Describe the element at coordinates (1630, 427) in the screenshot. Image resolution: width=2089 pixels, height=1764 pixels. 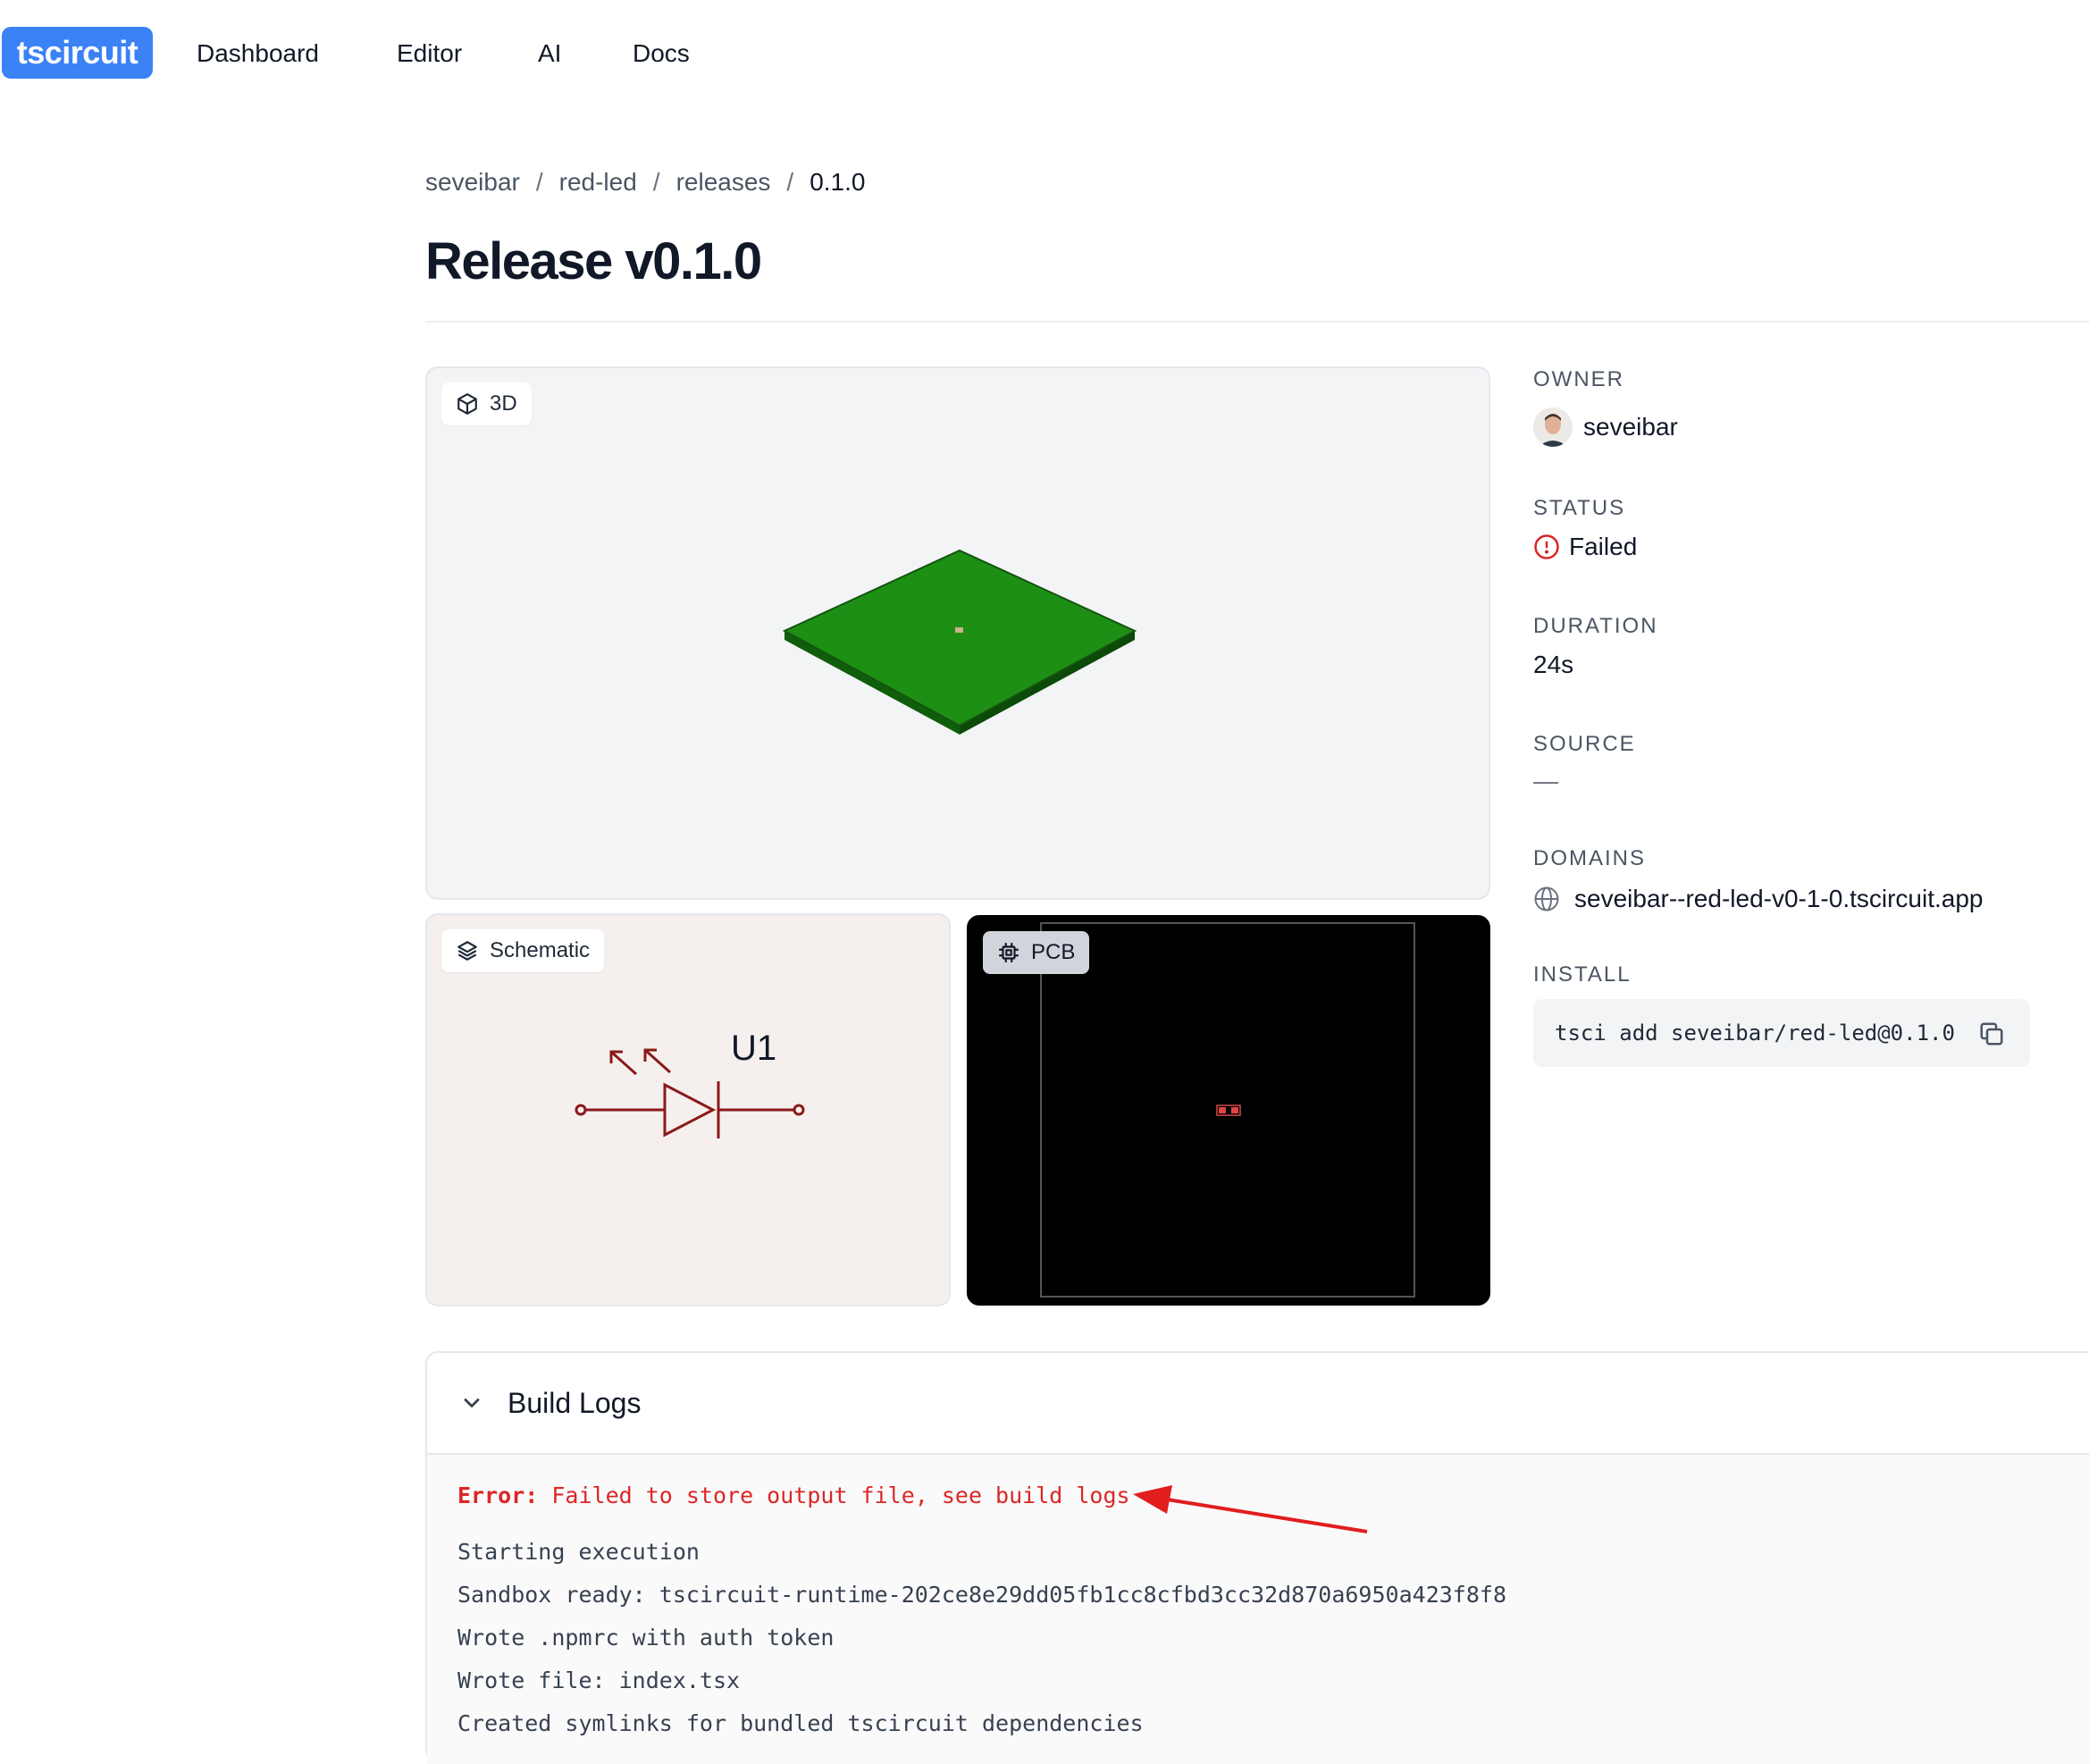
I see `owner-name: seveibar` at that location.